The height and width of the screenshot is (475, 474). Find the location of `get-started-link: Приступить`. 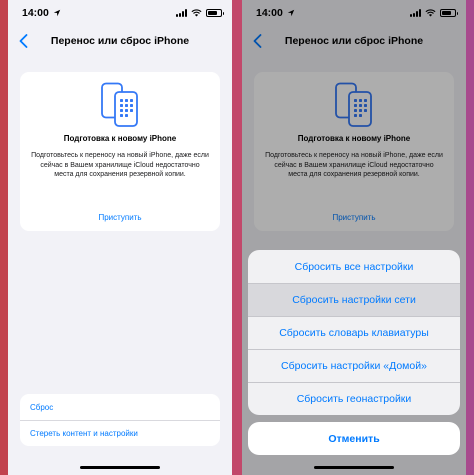

get-started-link: Приступить is located at coordinates (120, 217).